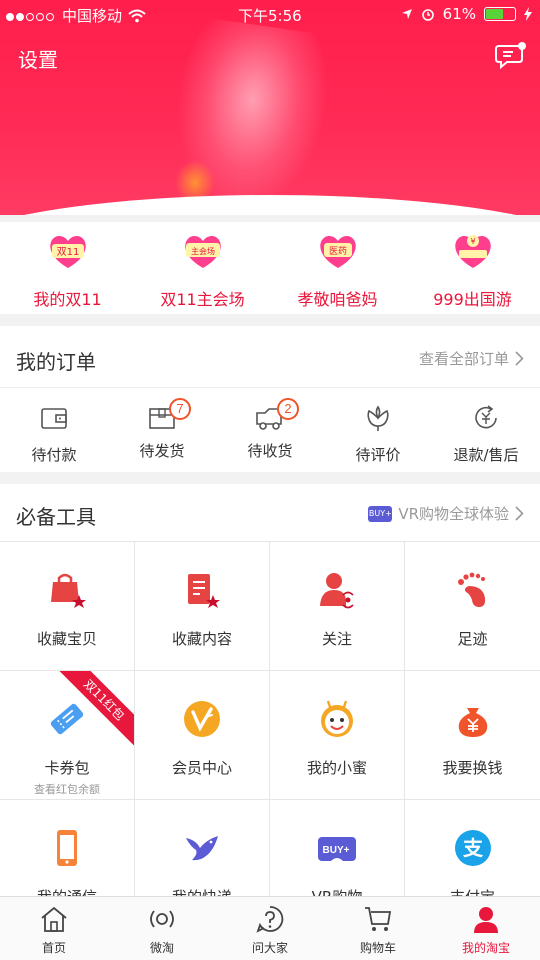 Image resolution: width=540 pixels, height=960 pixels. I want to click on tab-label: 首页, so click(53, 948).